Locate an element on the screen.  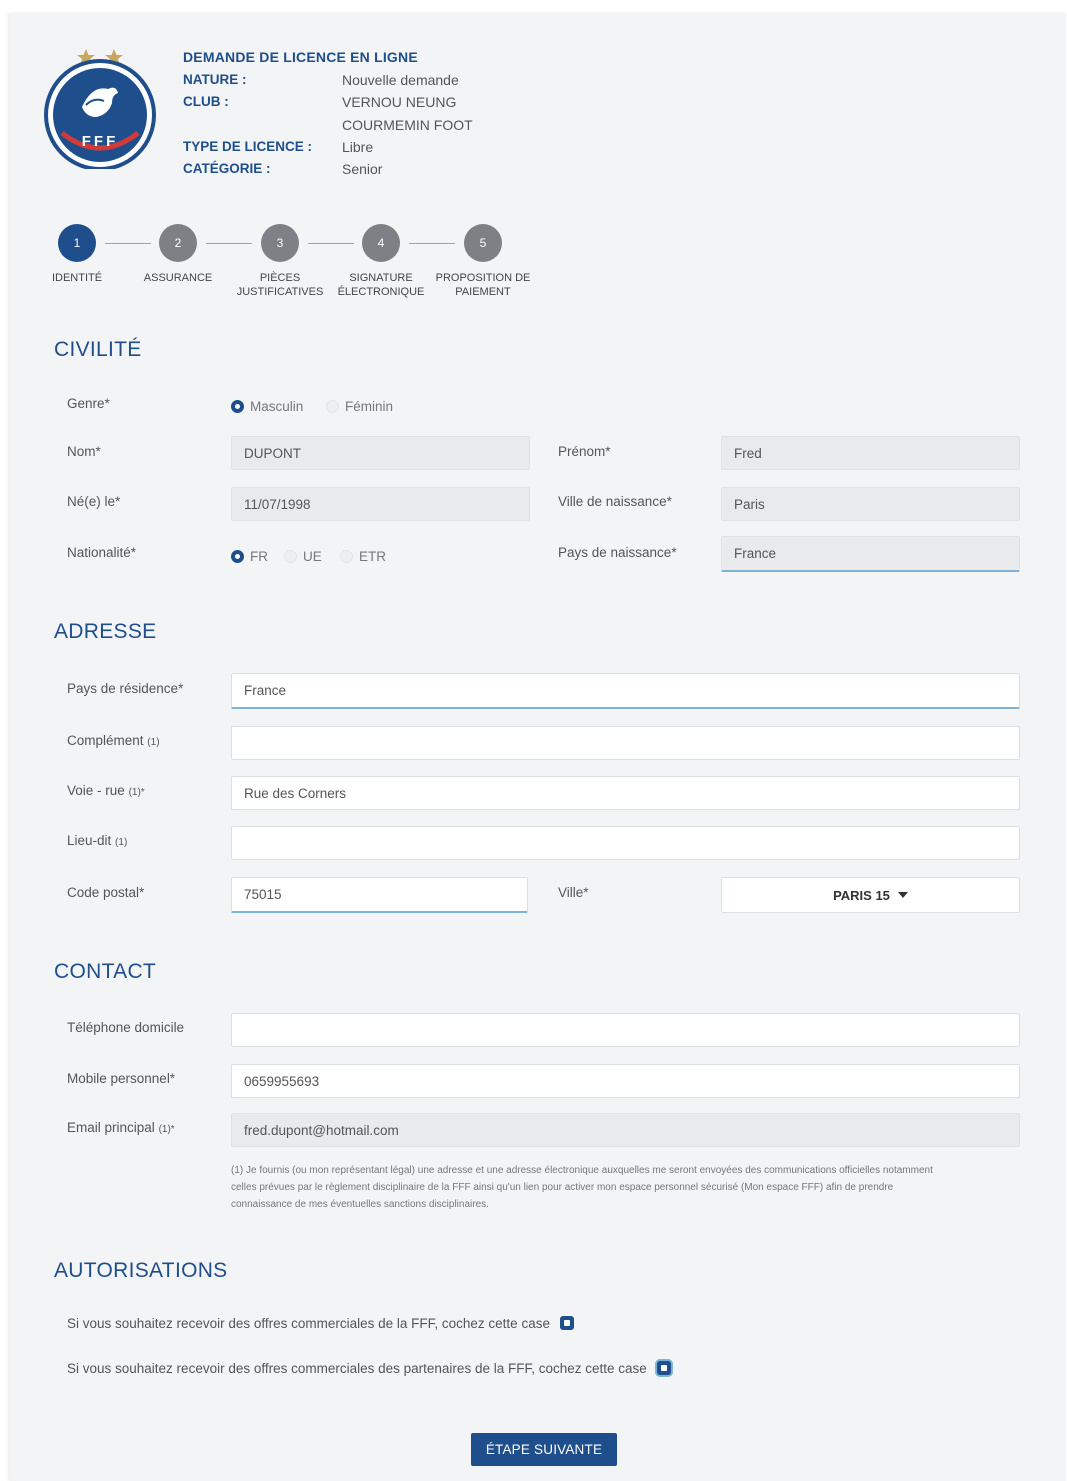
autorisations-title: AUTORISATIONS is located at coordinates (141, 1270).